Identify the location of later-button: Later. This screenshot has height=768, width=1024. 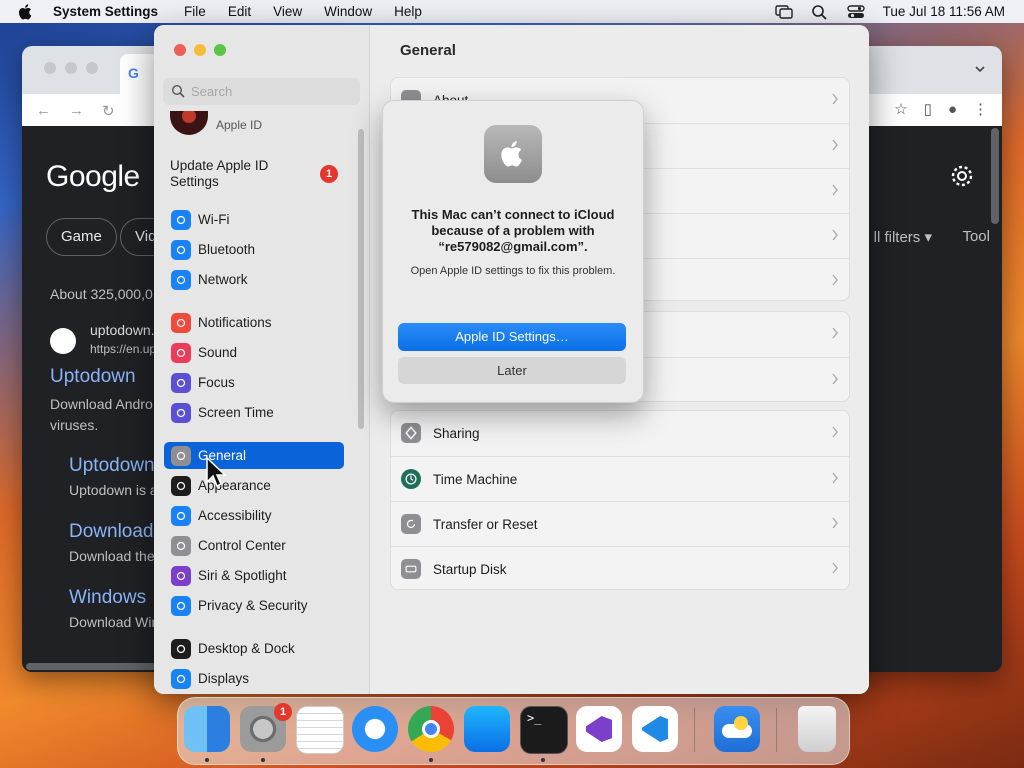
(512, 370).